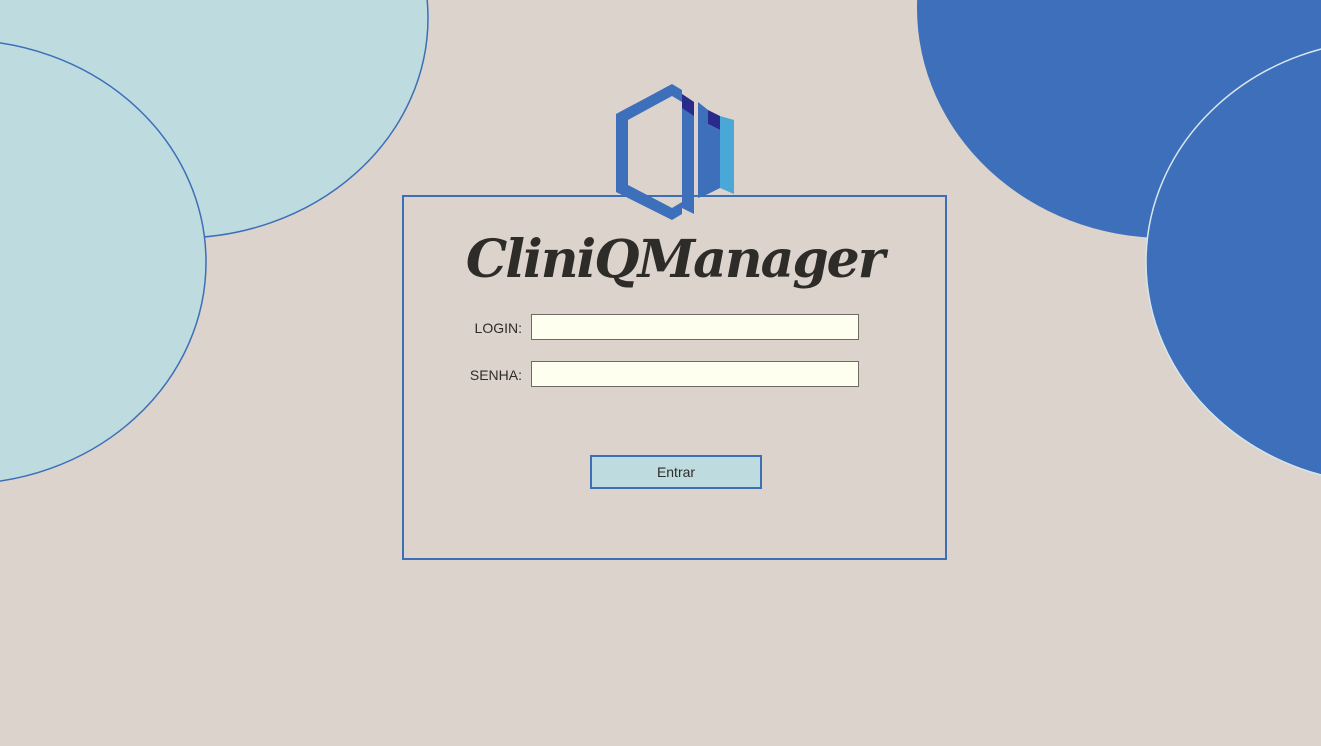 This screenshot has width=1321, height=746. I want to click on password-label: SENHA:, so click(495, 375).